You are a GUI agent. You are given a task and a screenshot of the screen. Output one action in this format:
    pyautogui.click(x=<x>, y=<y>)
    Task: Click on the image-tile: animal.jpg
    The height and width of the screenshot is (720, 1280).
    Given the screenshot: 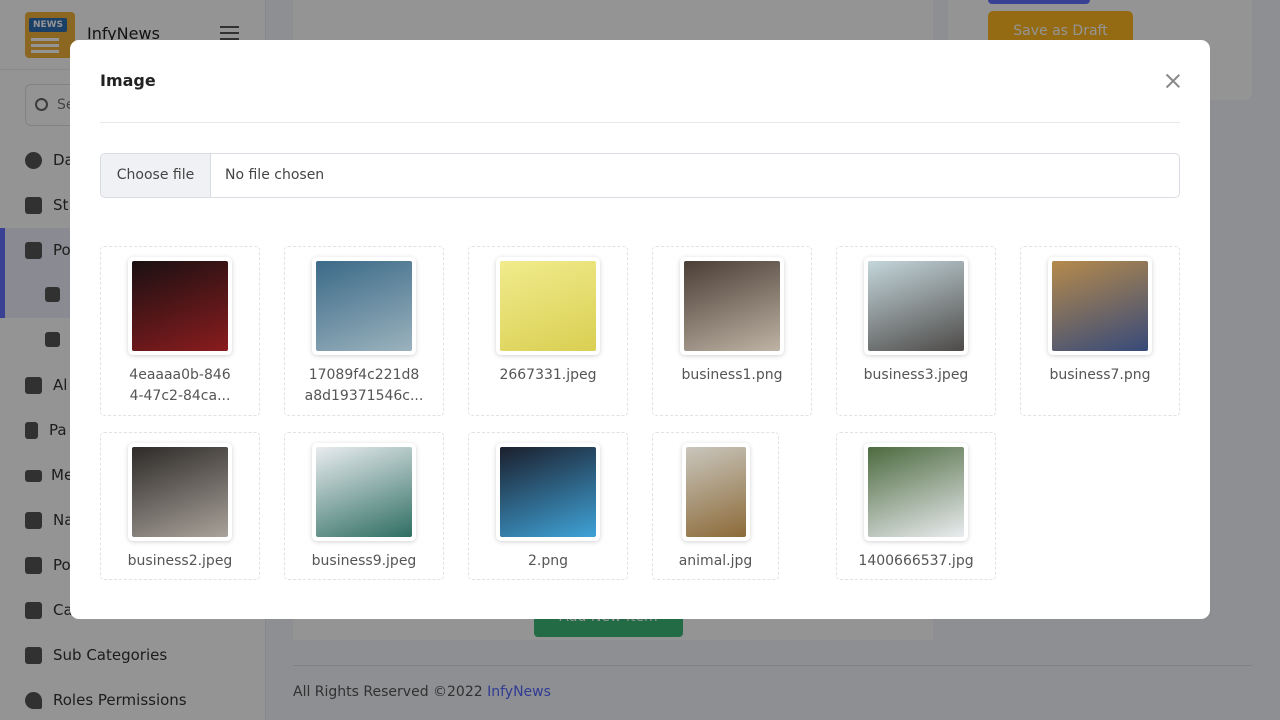 What is the action you would take?
    pyautogui.click(x=715, y=506)
    